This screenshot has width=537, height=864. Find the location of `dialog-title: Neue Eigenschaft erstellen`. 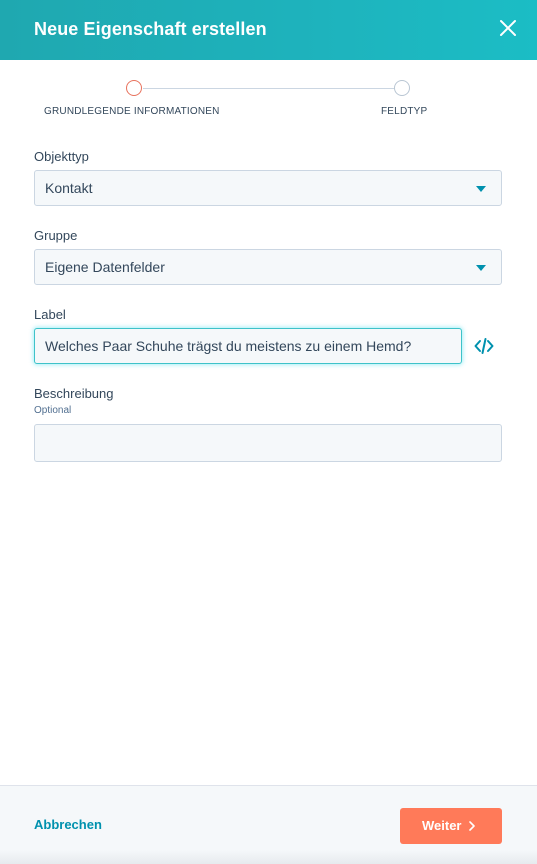

dialog-title: Neue Eigenschaft erstellen is located at coordinates (150, 29).